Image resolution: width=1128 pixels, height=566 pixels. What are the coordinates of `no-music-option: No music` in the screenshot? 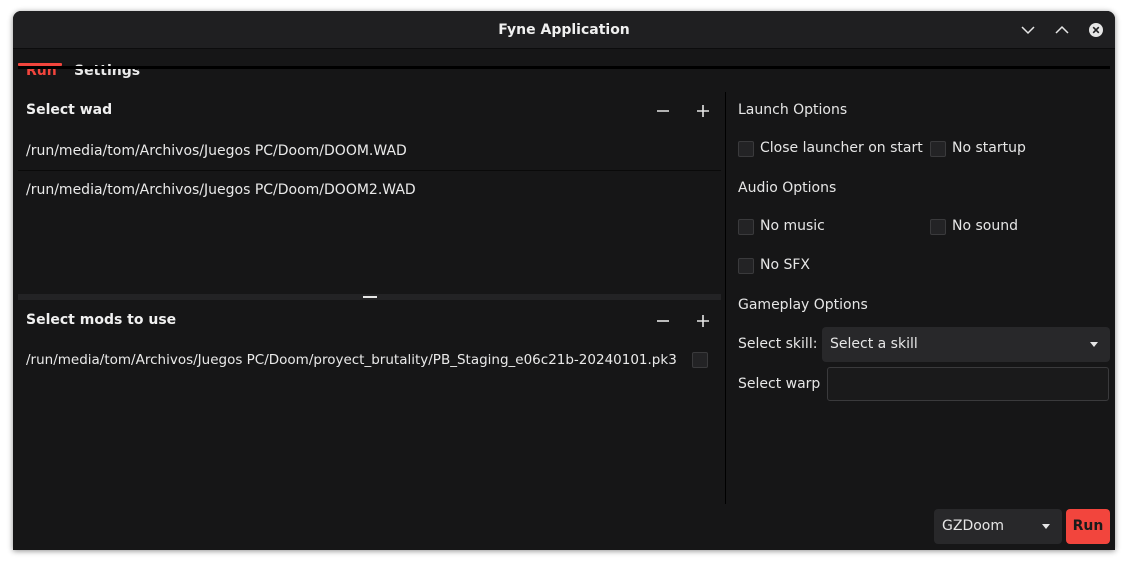 It's located at (788, 227).